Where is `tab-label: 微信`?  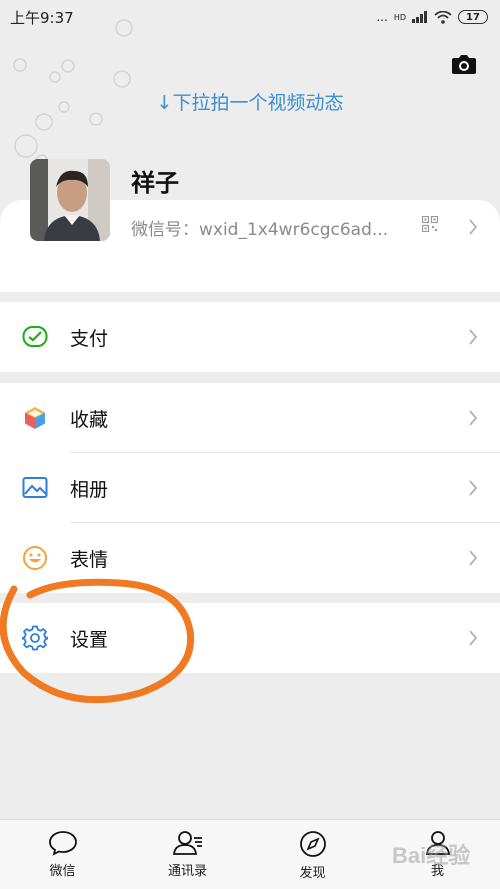 tab-label: 微信 is located at coordinates (62, 871).